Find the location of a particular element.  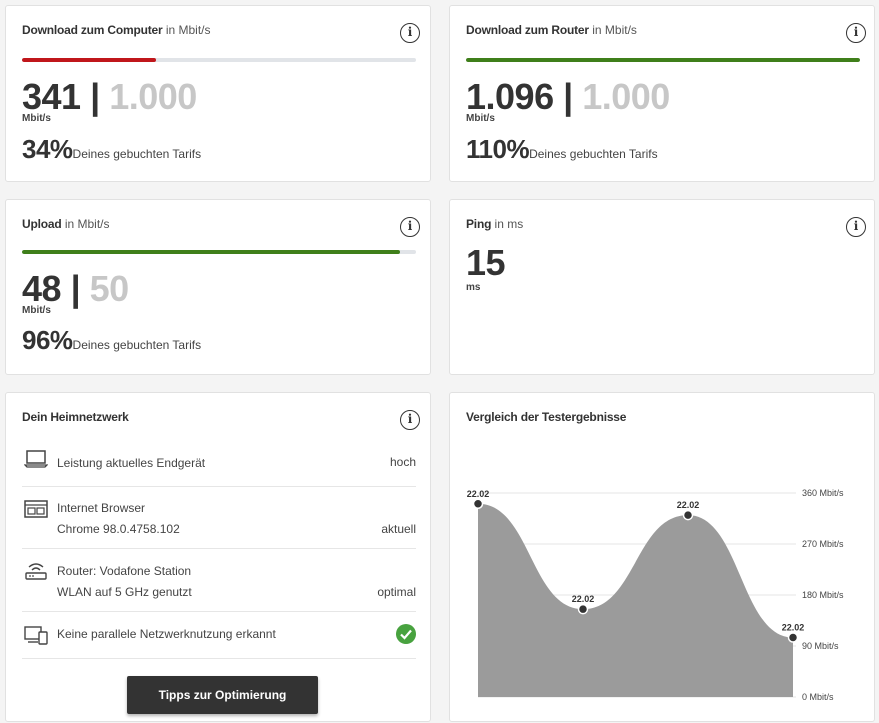

card-title: Download zum Router in Mbit/s is located at coordinates (551, 30).